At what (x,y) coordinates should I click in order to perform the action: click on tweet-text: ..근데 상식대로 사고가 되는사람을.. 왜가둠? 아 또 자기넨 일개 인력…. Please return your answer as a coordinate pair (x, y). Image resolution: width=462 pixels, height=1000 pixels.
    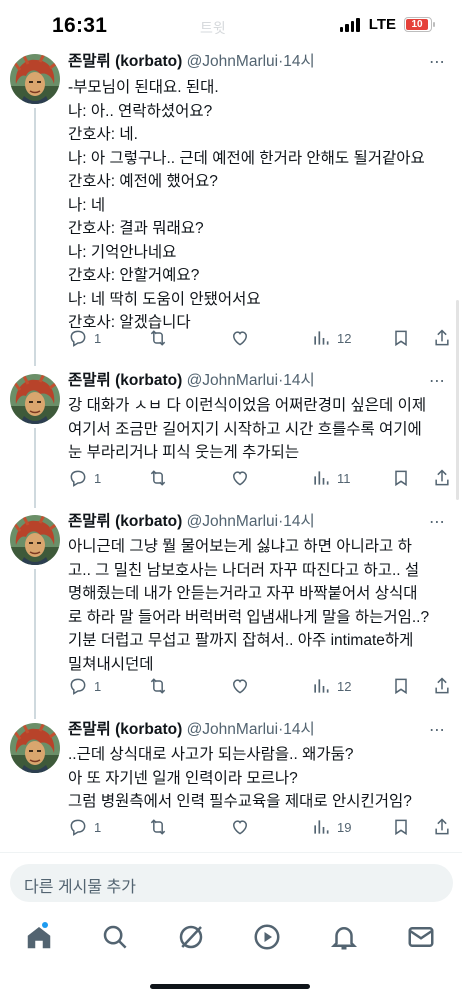
    Looking at the image, I should click on (260, 778).